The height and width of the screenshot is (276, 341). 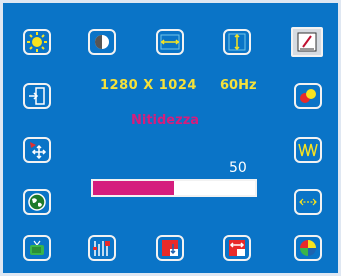 What do you see at coordinates (238, 168) in the screenshot?
I see `sharpness-value: 50` at bounding box center [238, 168].